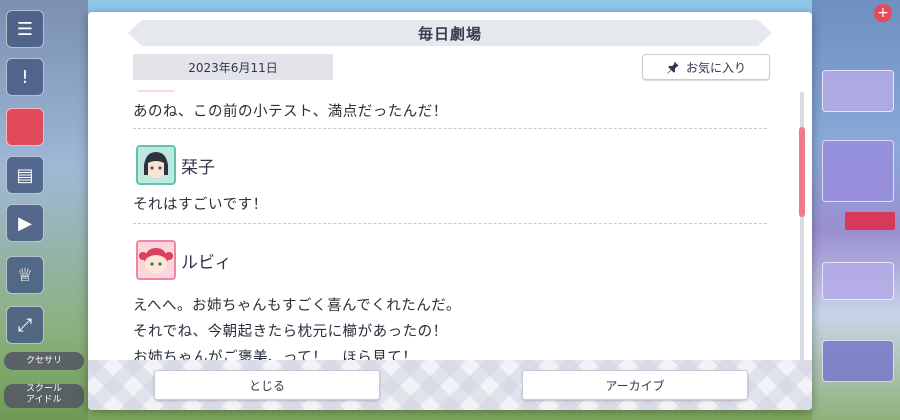  I want to click on background-badge, so click(870, 221).